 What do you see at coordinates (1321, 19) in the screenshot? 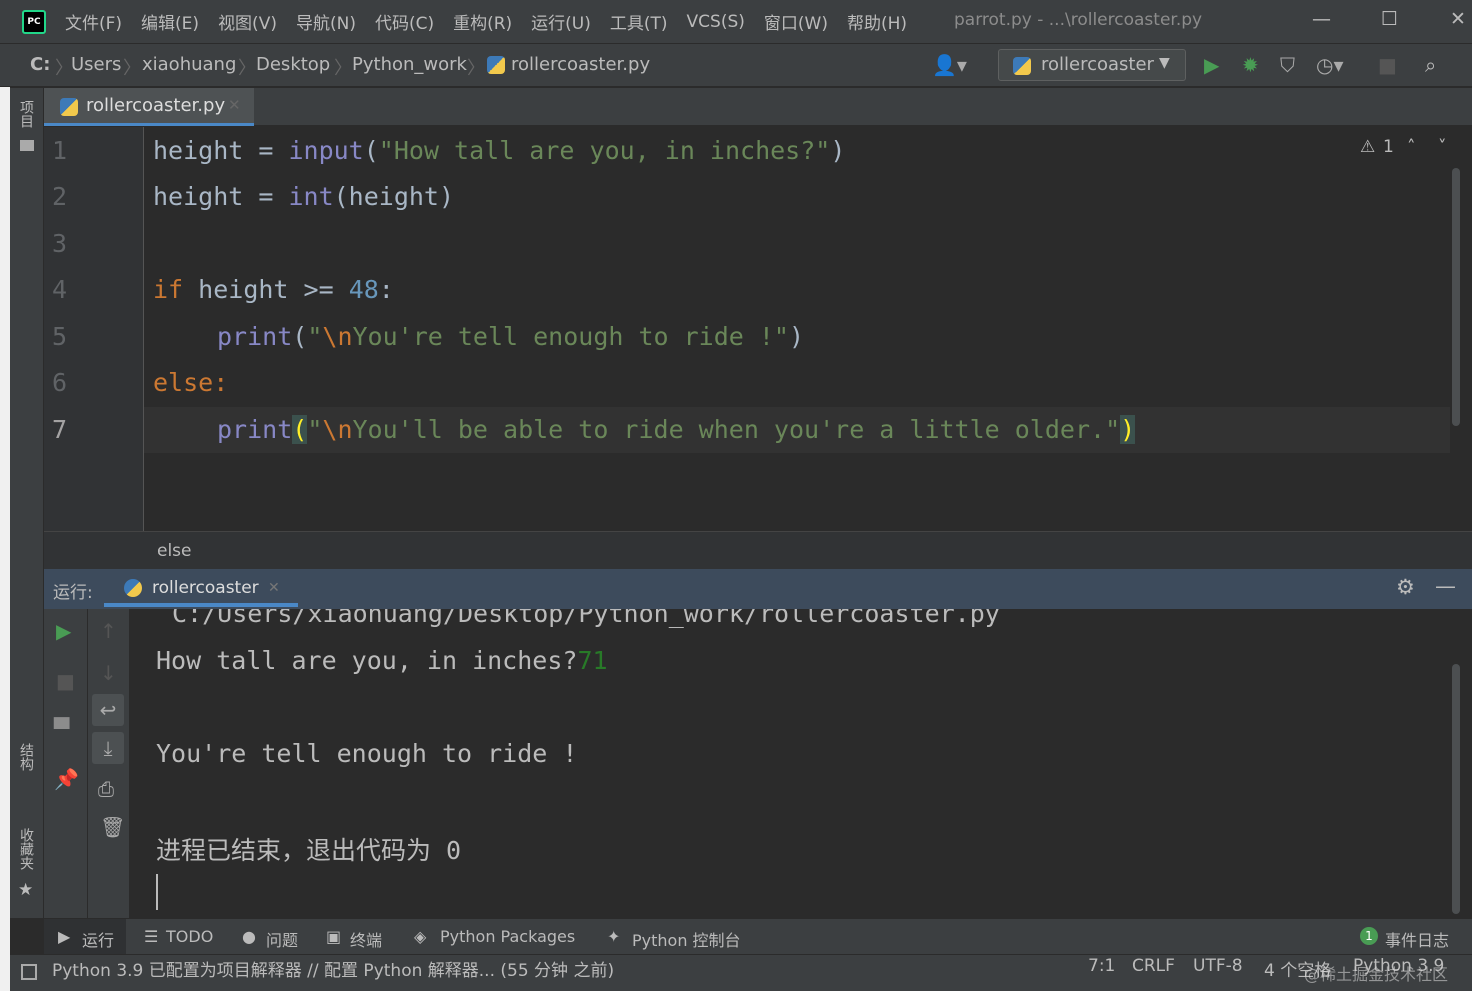
I see `minimize-icon: —` at bounding box center [1321, 19].